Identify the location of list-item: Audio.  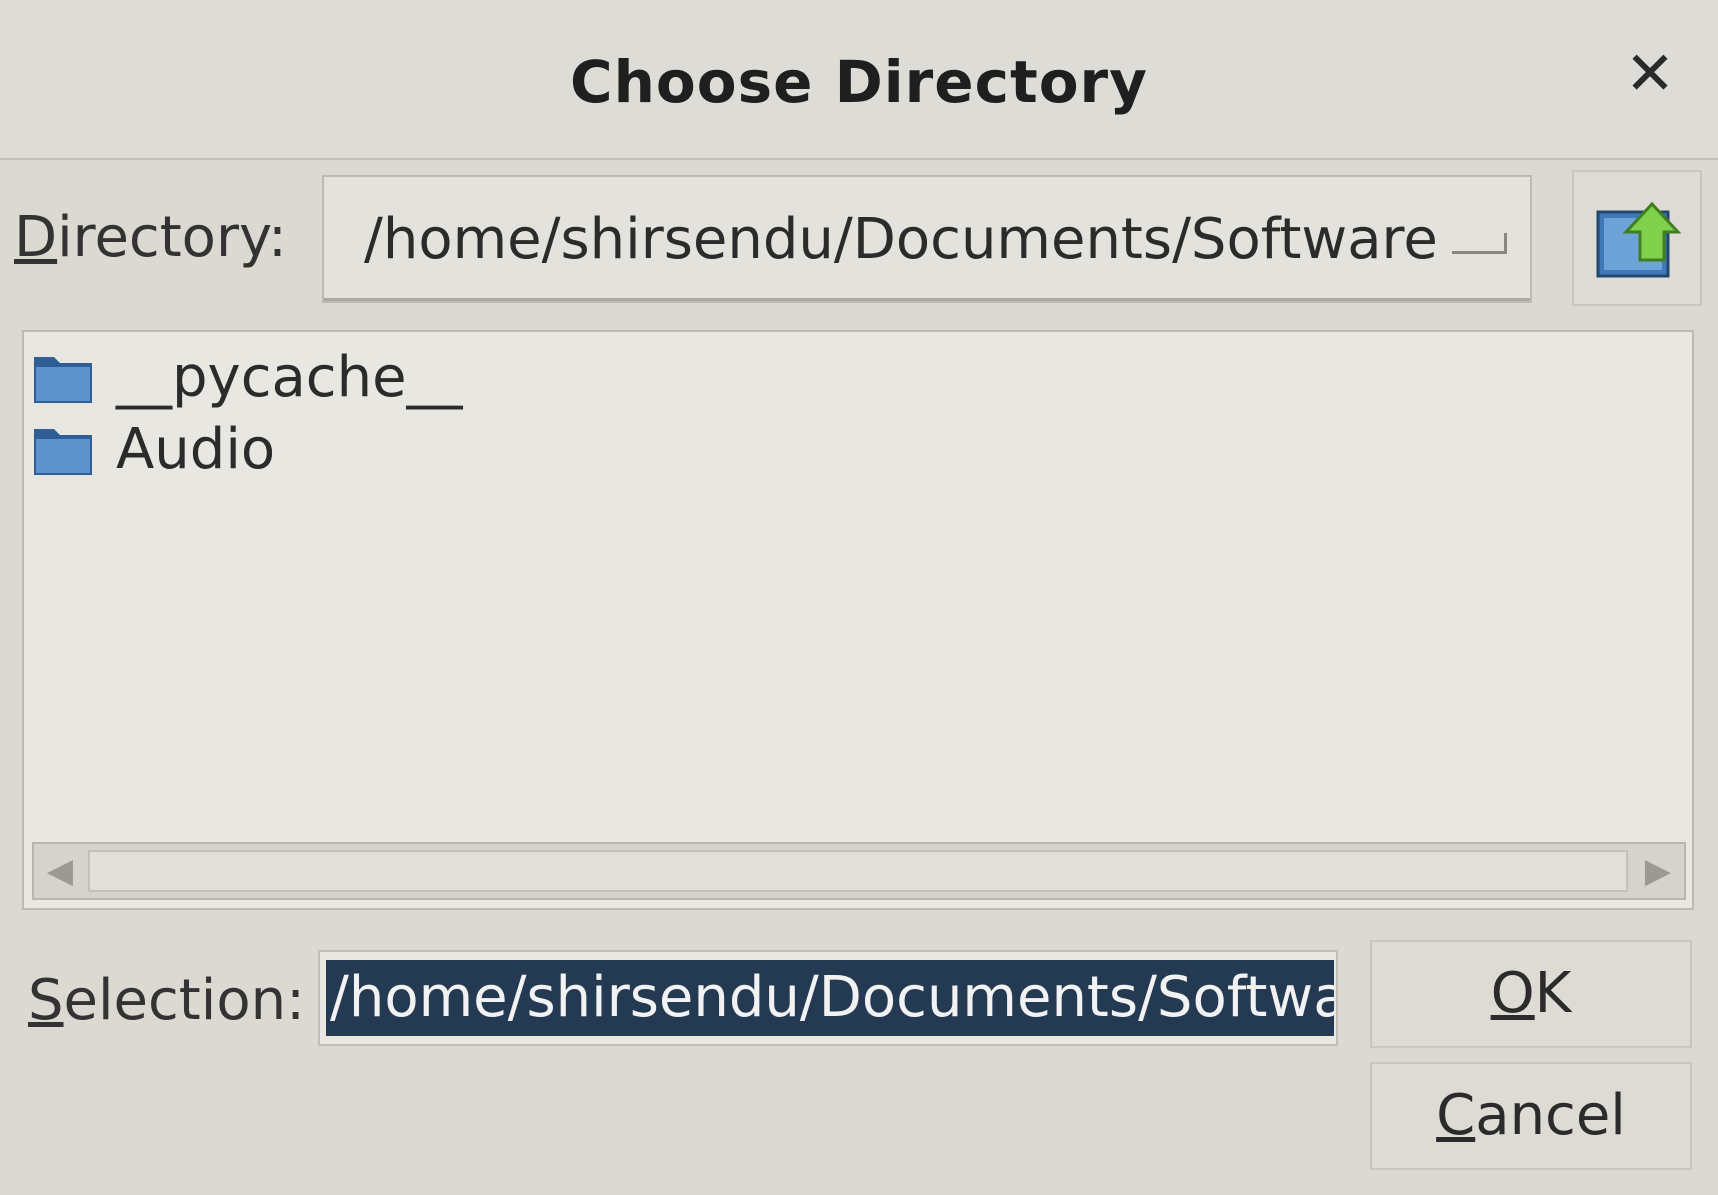
(153, 449).